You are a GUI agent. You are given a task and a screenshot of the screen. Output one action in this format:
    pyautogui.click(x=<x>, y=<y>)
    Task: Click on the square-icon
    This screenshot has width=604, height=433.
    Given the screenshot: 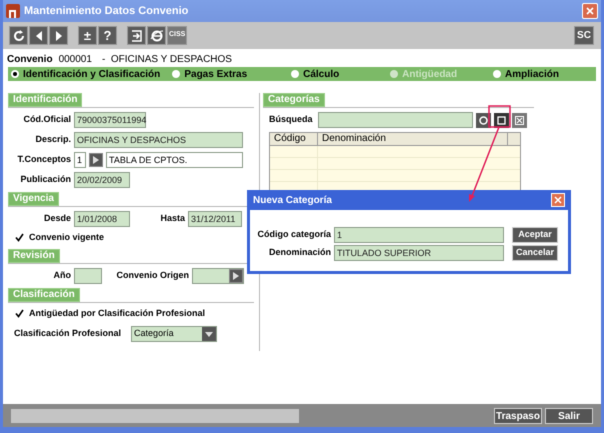 What is the action you would take?
    pyautogui.click(x=501, y=120)
    